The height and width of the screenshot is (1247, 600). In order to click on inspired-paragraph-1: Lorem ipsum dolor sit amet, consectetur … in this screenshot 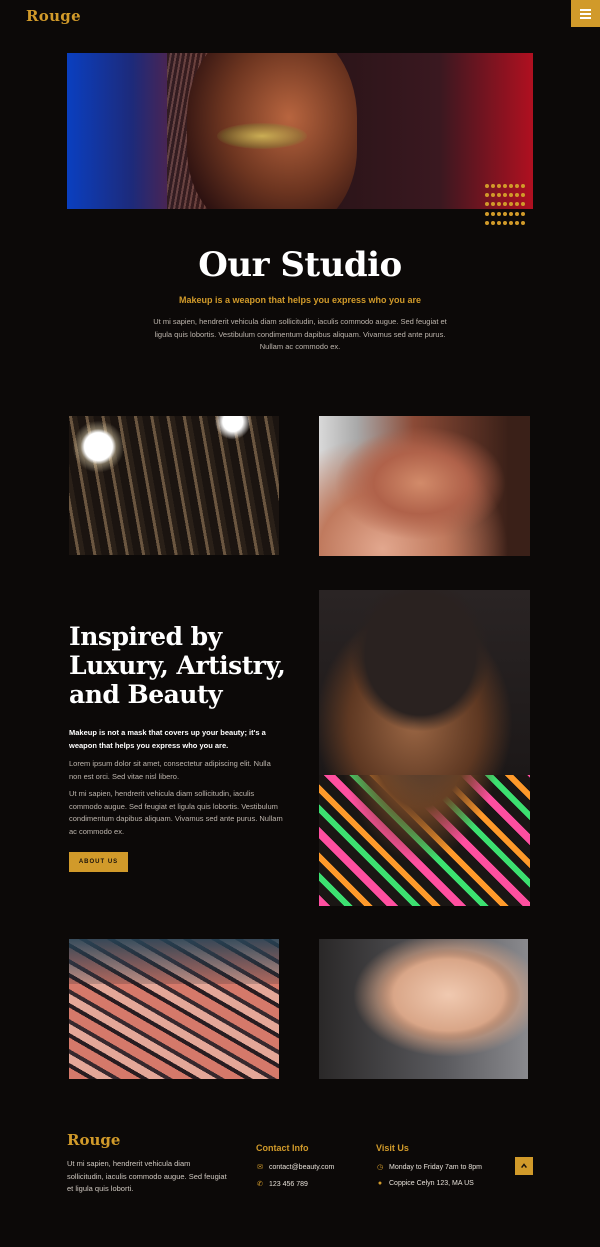, I will do `click(170, 770)`.